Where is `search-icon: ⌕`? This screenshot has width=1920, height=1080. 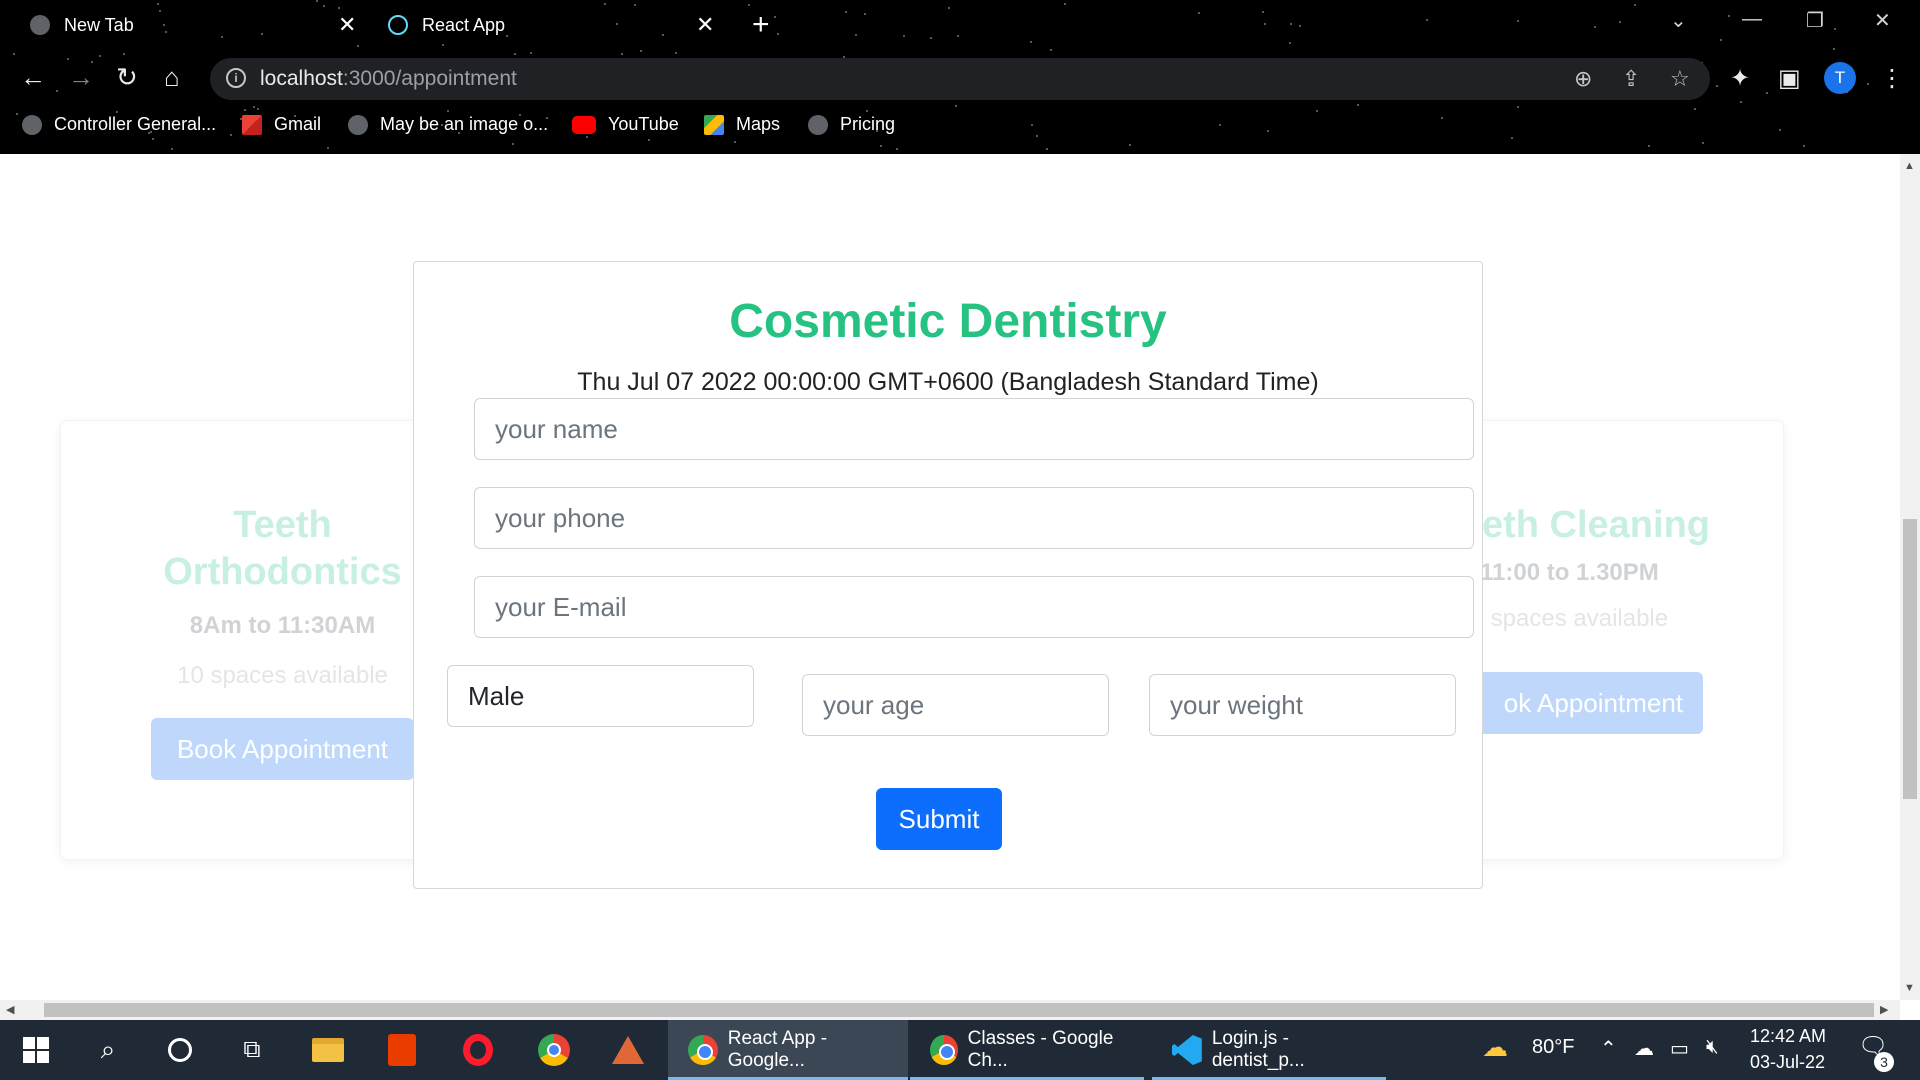 search-icon: ⌕ is located at coordinates (108, 1050).